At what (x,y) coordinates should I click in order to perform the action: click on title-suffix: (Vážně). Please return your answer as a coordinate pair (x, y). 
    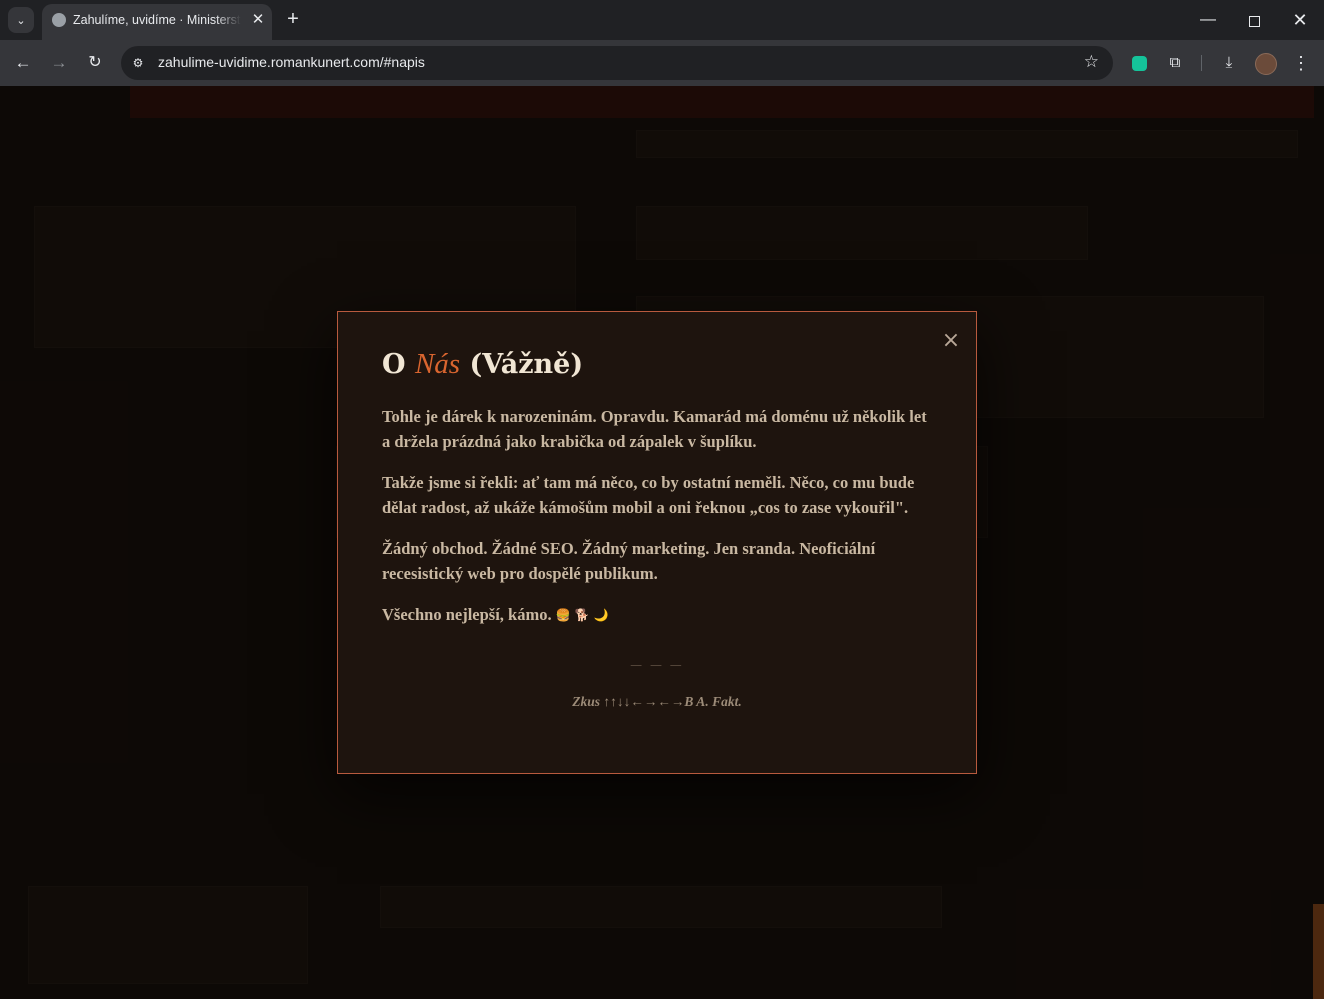
    Looking at the image, I should click on (526, 364).